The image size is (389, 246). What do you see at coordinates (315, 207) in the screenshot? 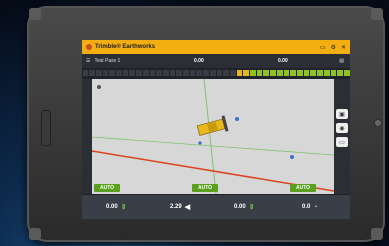
I see `gauge-icon: ◔` at bounding box center [315, 207].